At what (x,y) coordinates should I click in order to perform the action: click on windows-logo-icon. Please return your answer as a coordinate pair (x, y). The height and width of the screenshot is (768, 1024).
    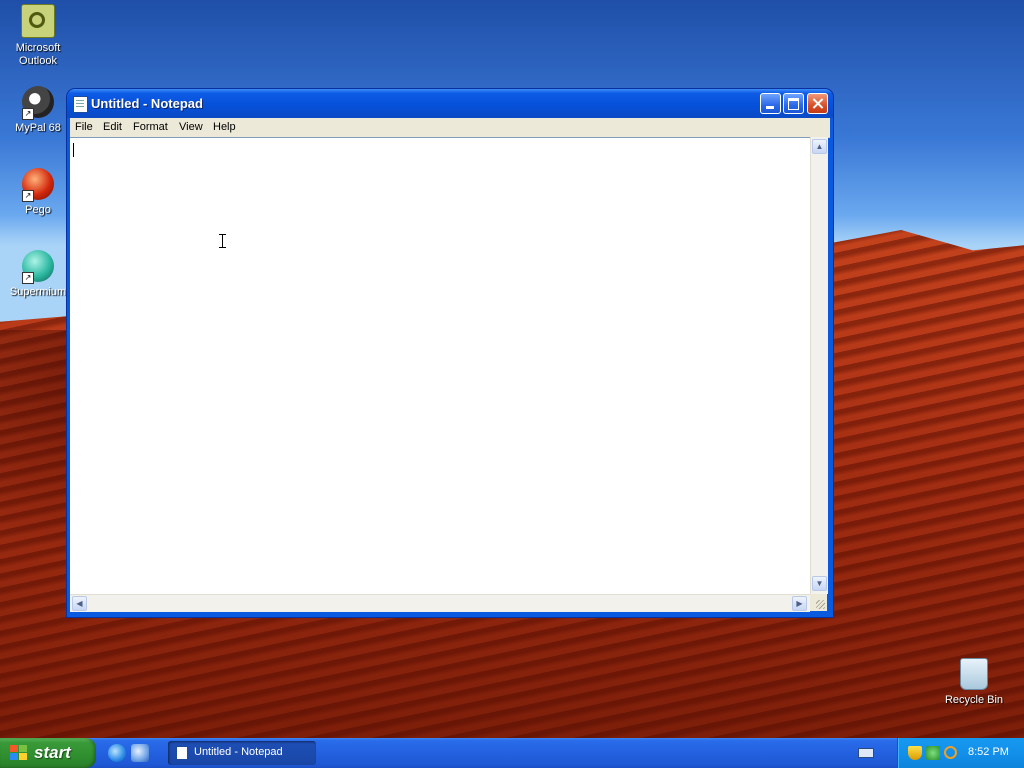
    Looking at the image, I should click on (19, 753).